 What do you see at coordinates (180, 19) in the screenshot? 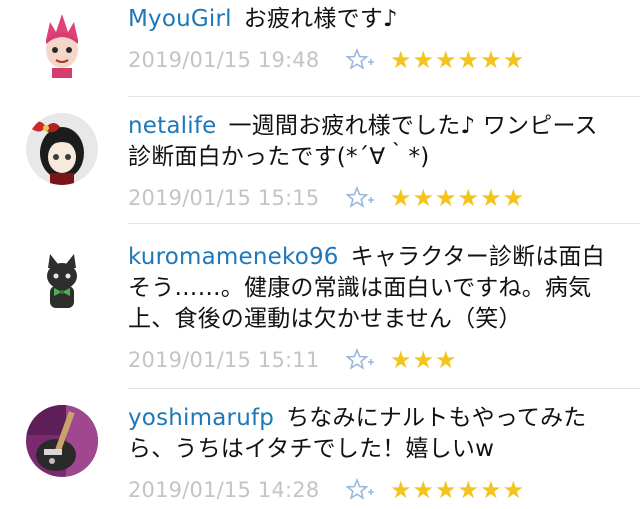
I see `comment-username: MyouGirl` at bounding box center [180, 19].